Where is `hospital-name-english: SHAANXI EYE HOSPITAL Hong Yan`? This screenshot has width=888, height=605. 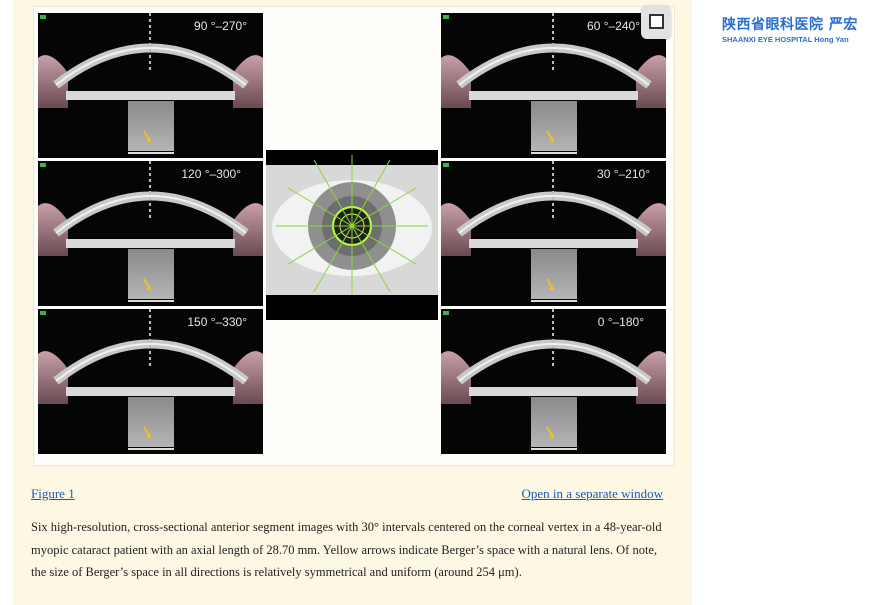
hospital-name-english: SHAANXI EYE HOSPITAL Hong Yan is located at coordinates (785, 39).